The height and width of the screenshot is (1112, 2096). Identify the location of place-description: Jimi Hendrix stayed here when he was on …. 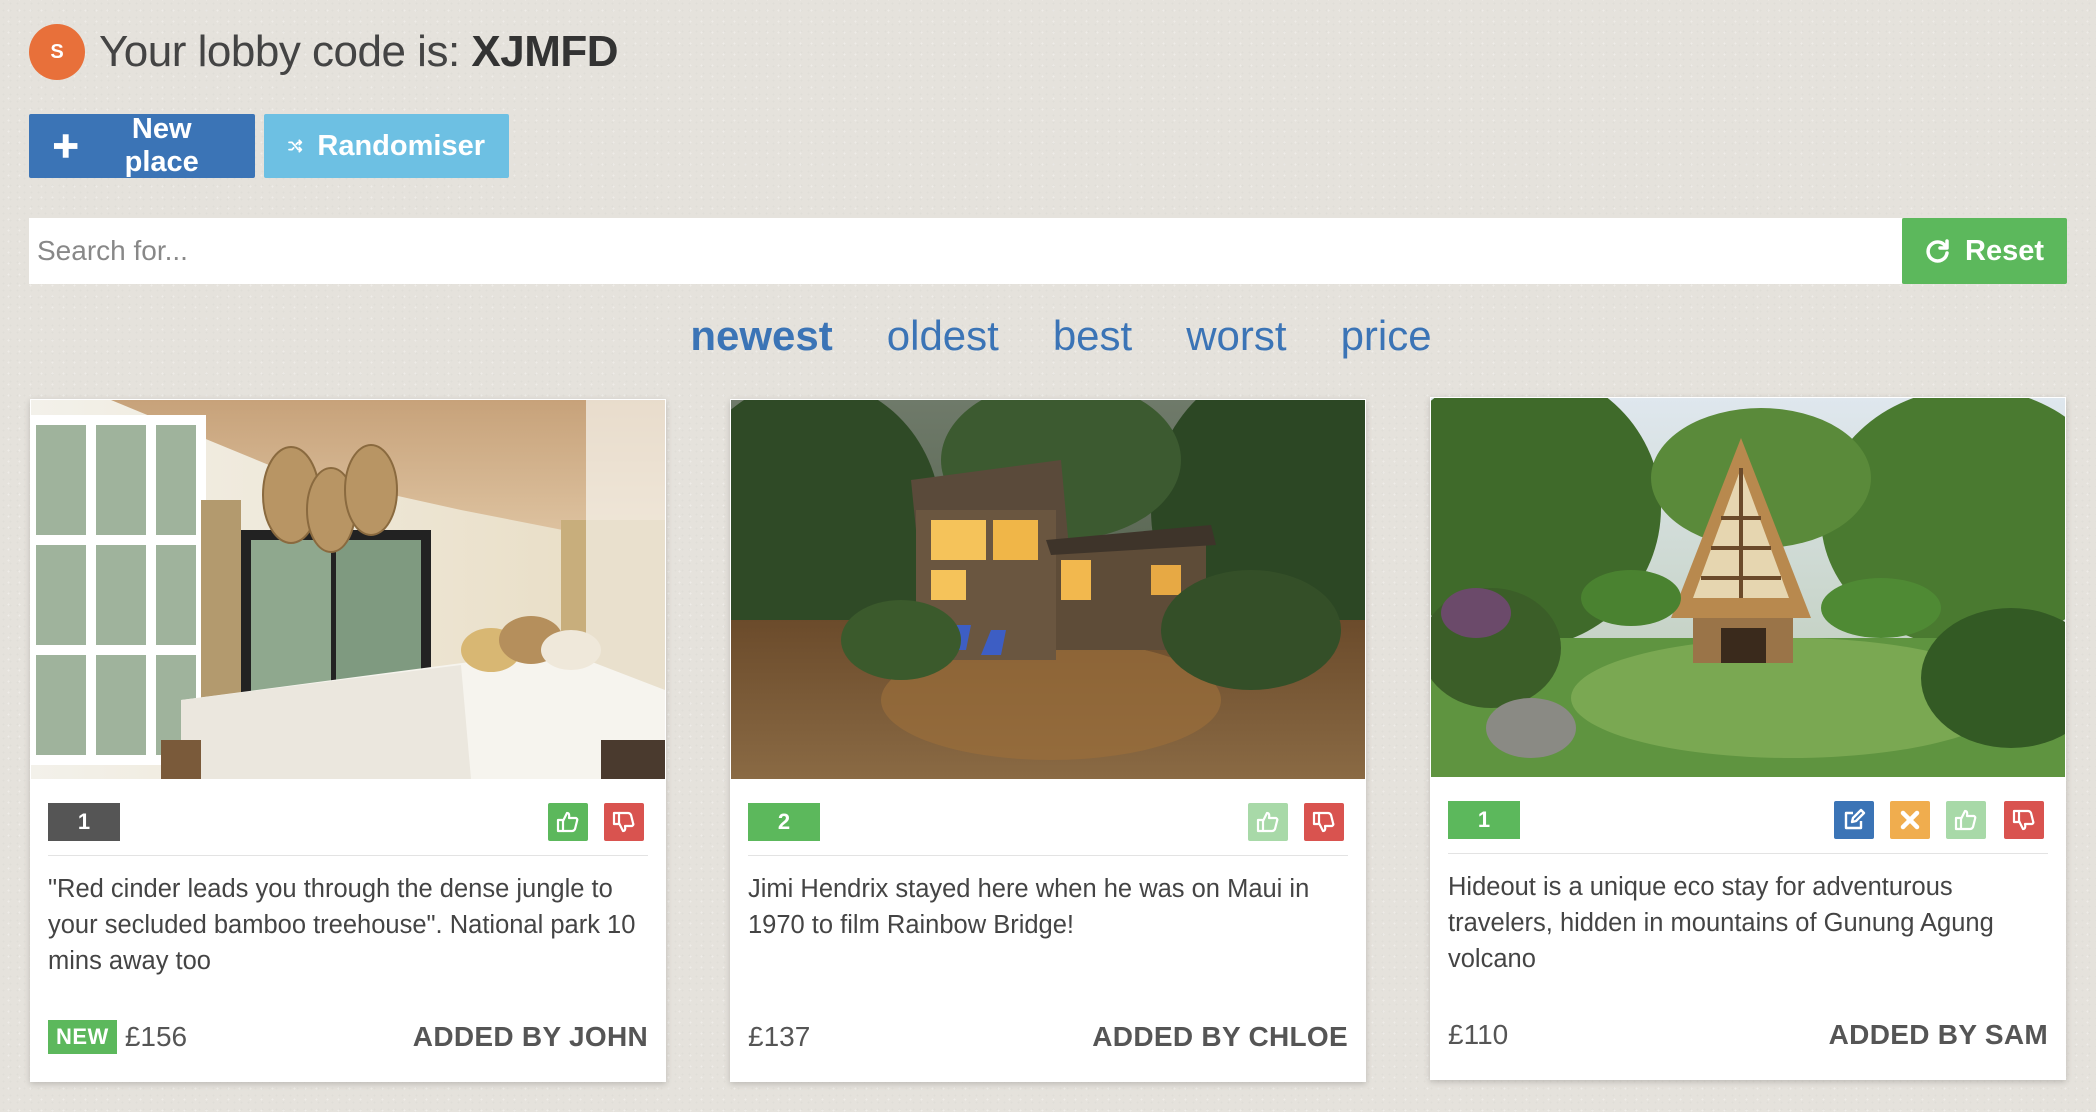
(1029, 907).